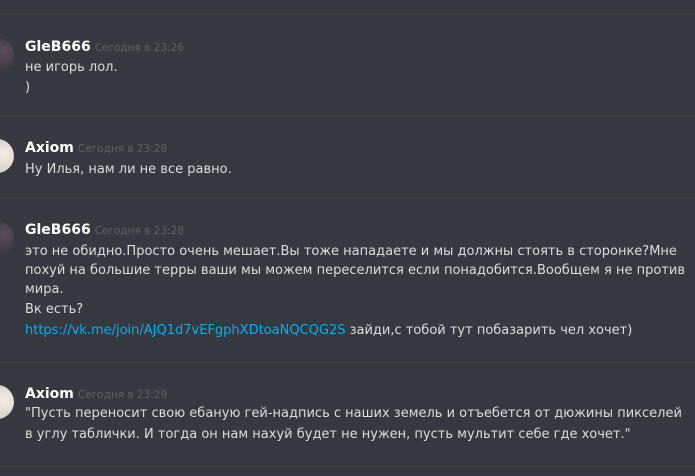 The image size is (695, 476). I want to click on message-header: Axiom Сегодня в 23:29, so click(96, 392).